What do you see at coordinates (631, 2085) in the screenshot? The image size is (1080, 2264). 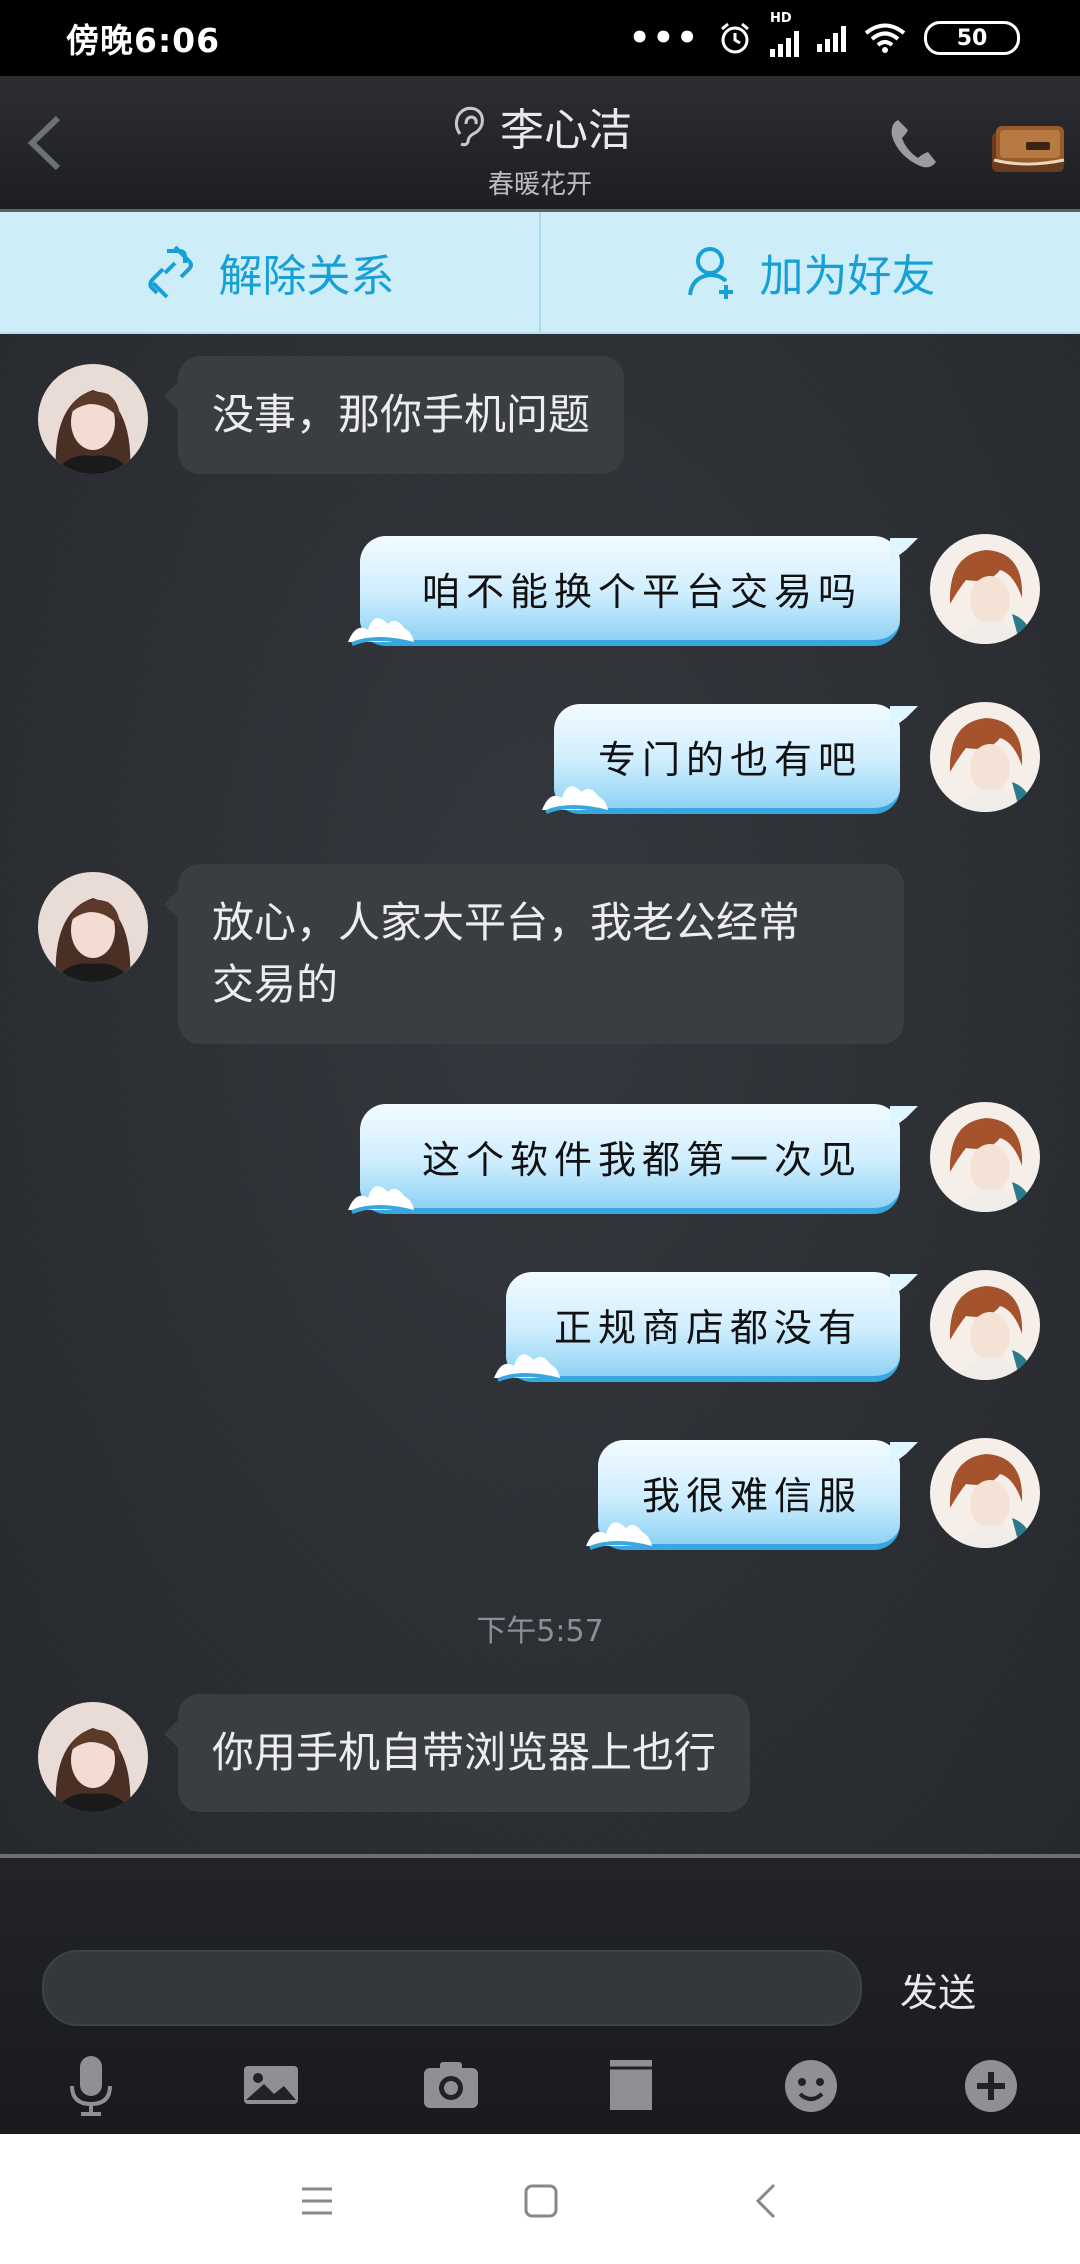 I see `folder-icon` at bounding box center [631, 2085].